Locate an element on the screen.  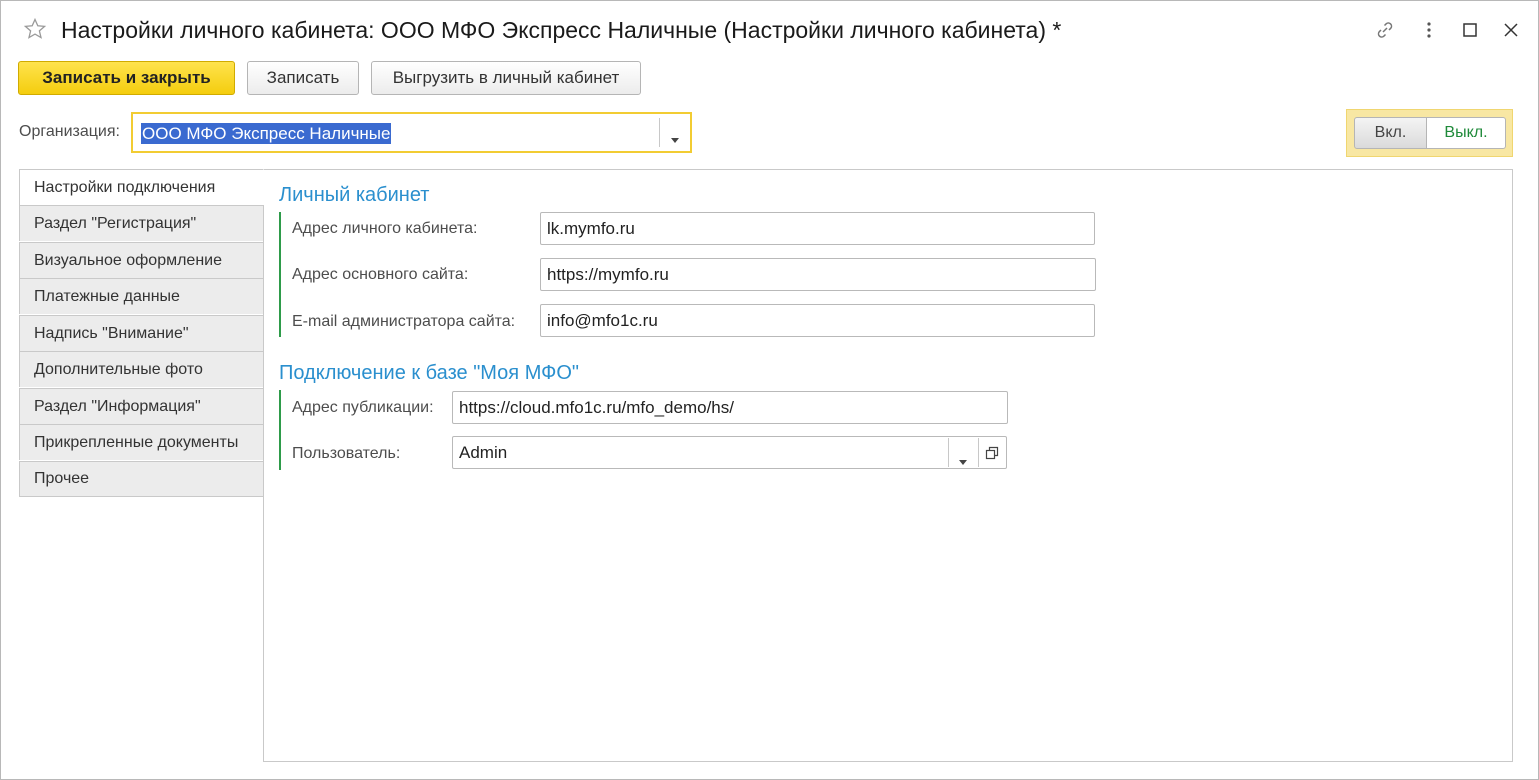
toggle-on-button: Вкл. is located at coordinates (1390, 133).